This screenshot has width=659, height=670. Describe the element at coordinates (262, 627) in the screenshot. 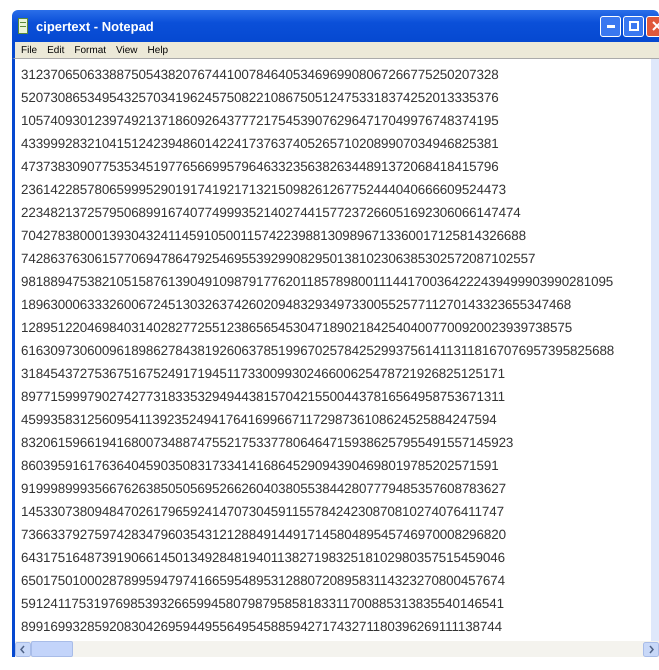

I see `text-line: 899169932859208304269594495564954588594271743271180396269111138744` at that location.